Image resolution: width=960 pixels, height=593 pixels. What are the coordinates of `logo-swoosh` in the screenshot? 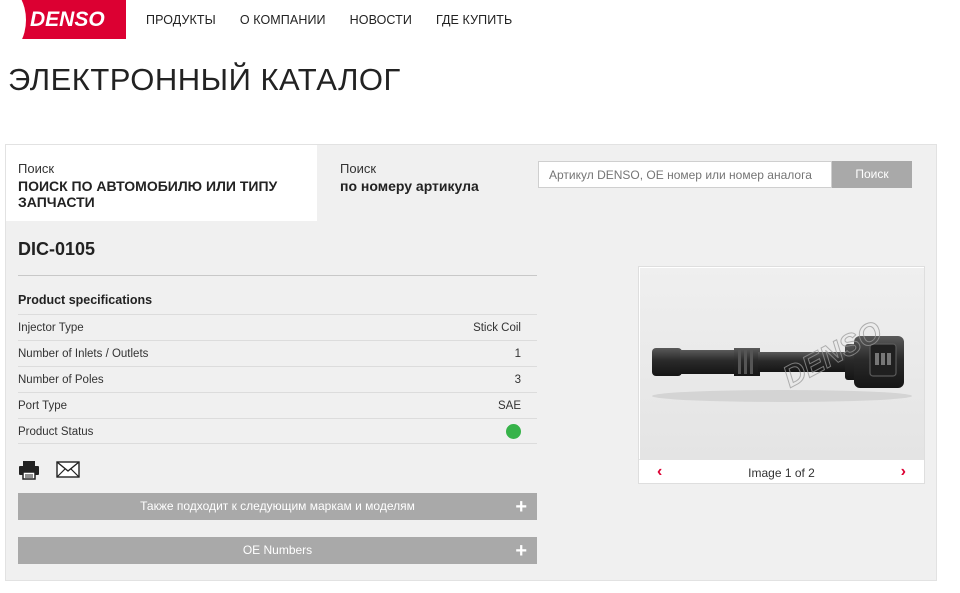 It's located at (13, 19).